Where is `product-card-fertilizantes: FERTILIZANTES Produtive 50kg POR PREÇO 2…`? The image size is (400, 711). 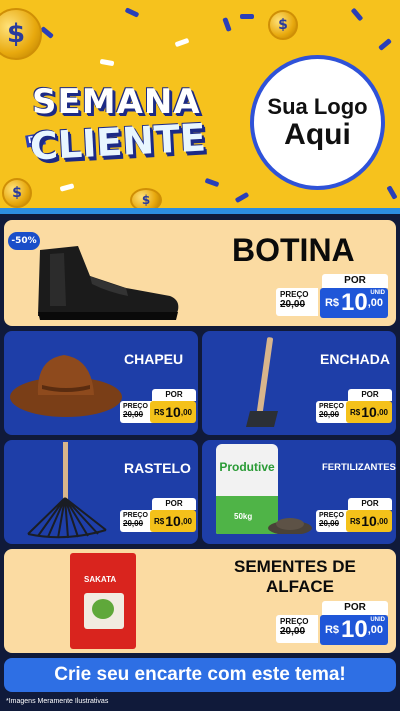 product-card-fertilizantes: FERTILIZANTES Produtive 50kg POR PREÇO 2… is located at coordinates (299, 492).